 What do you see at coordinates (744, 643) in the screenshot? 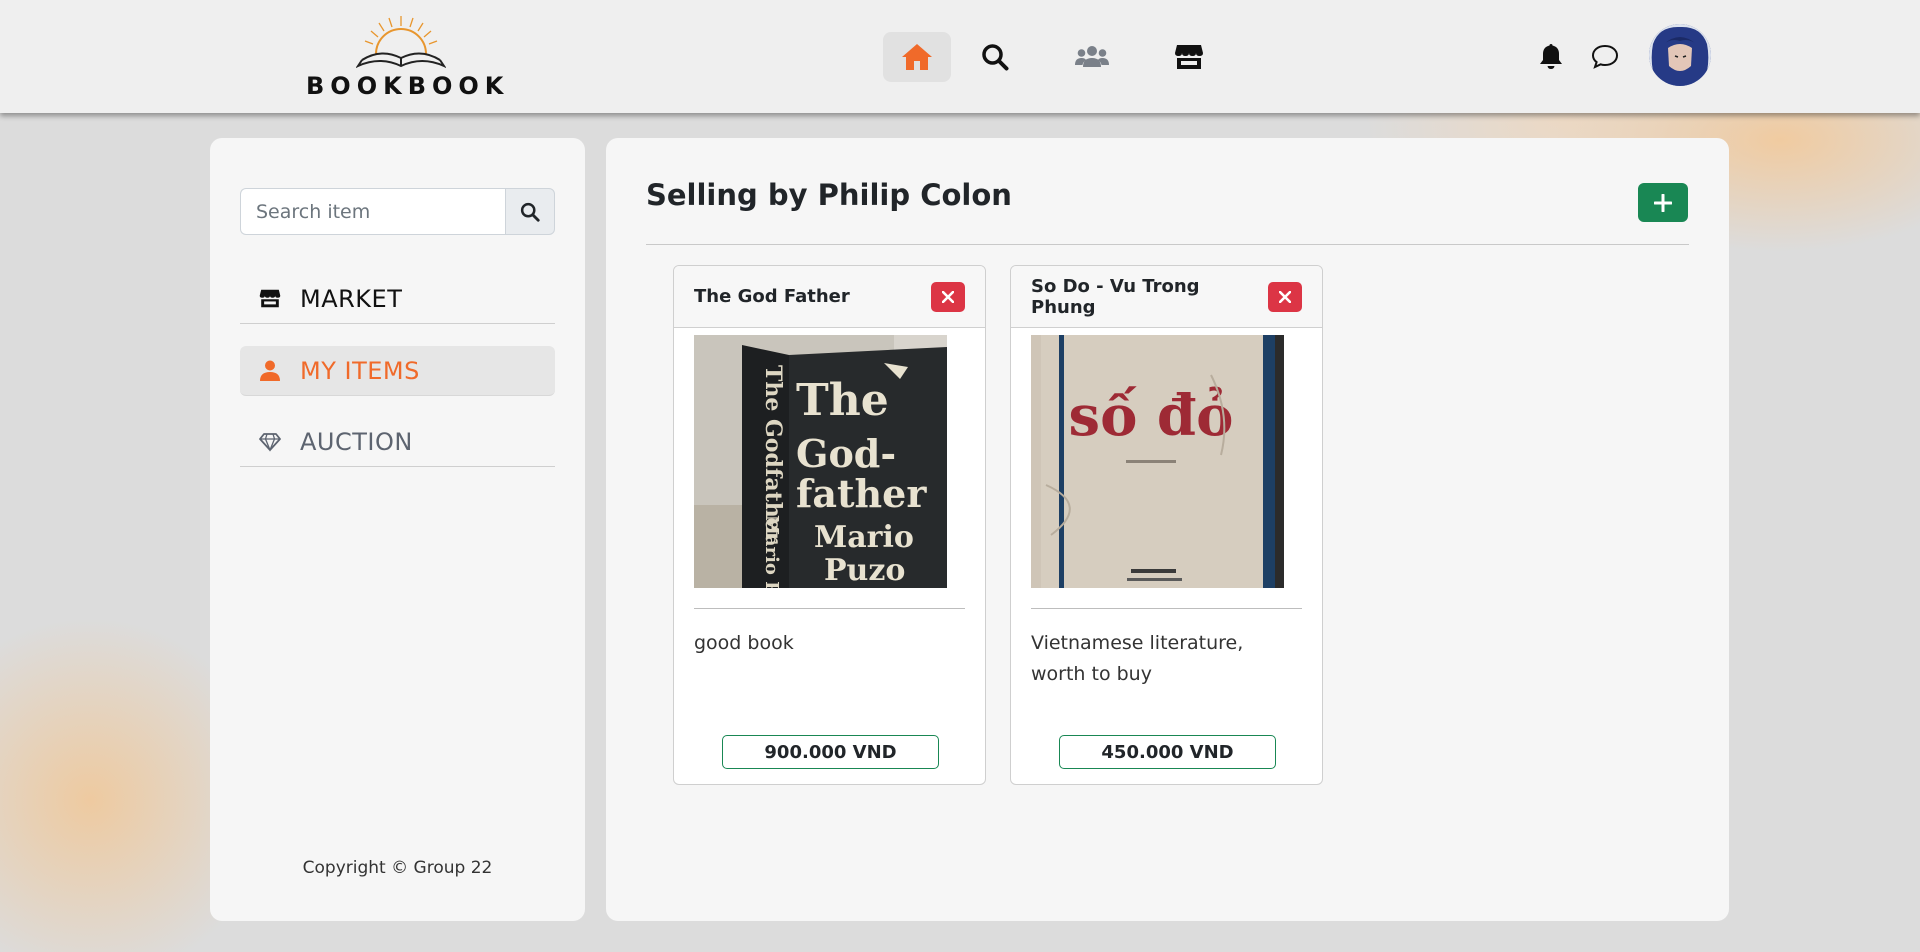
I see `item-description: good book` at bounding box center [744, 643].